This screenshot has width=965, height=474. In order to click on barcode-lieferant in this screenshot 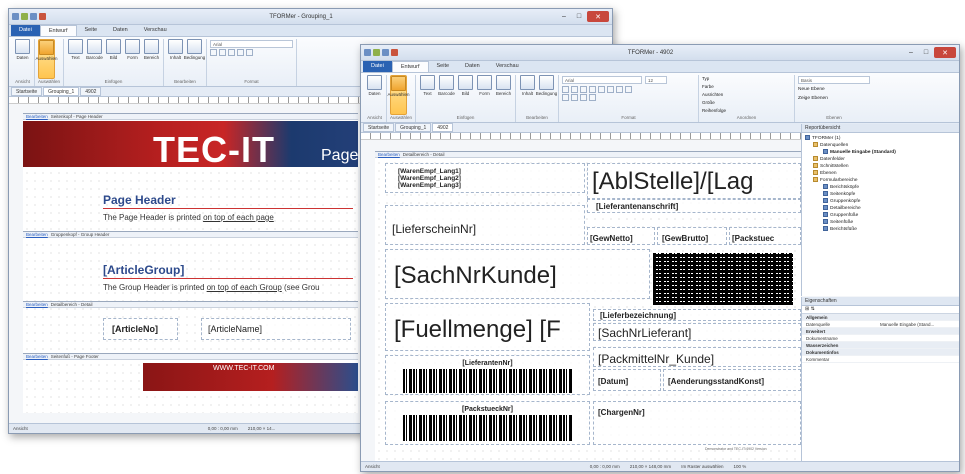, I will do `click(488, 381)`.